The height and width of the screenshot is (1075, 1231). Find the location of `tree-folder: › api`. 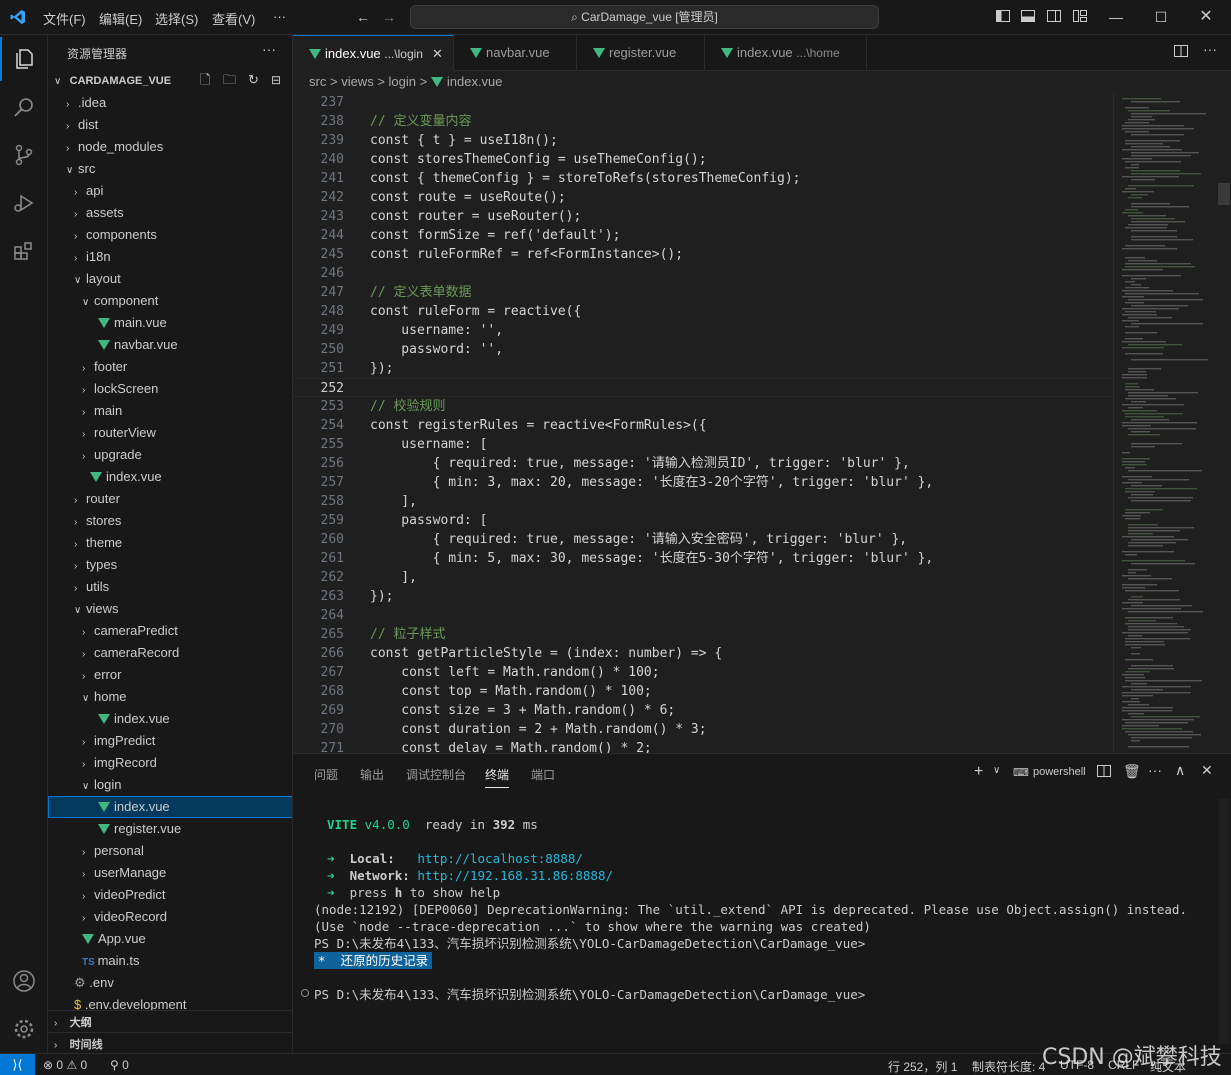

tree-folder: › api is located at coordinates (170, 191).